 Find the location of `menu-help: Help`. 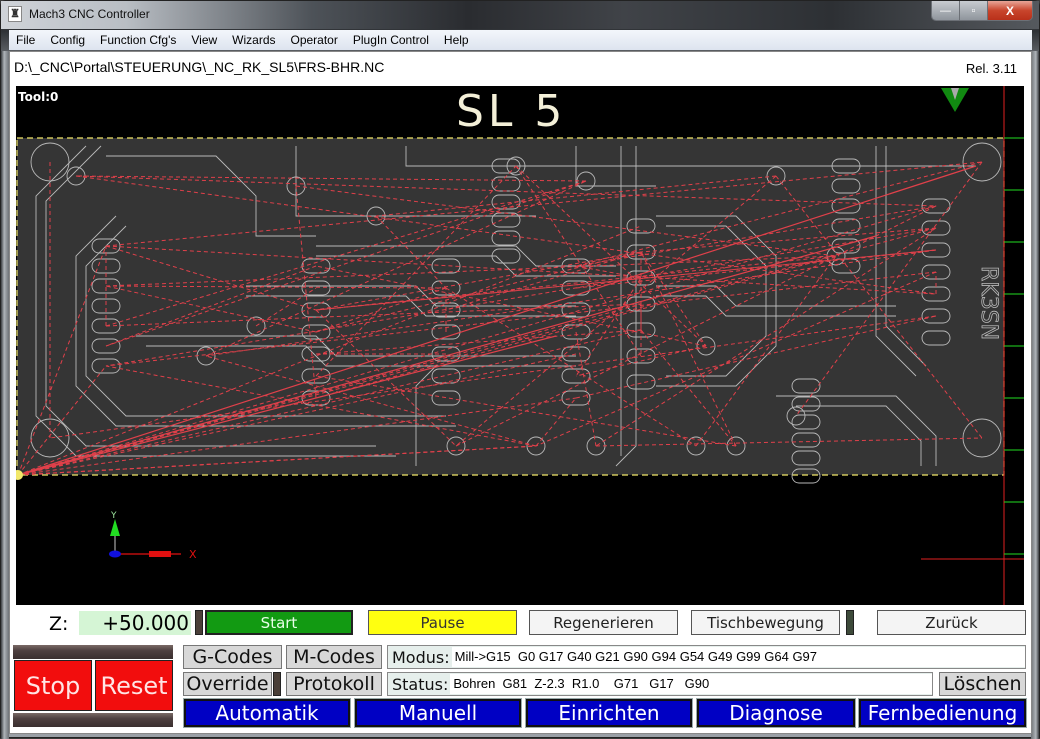

menu-help: Help is located at coordinates (456, 40).